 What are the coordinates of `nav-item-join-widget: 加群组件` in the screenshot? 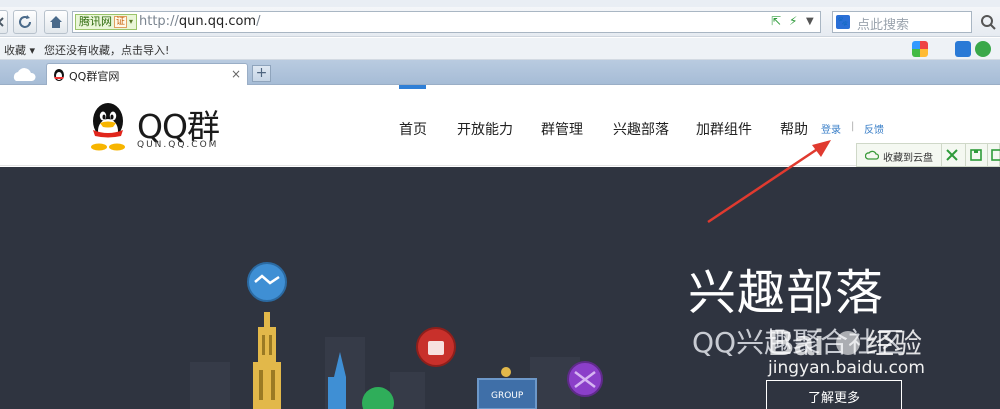 It's located at (724, 129).